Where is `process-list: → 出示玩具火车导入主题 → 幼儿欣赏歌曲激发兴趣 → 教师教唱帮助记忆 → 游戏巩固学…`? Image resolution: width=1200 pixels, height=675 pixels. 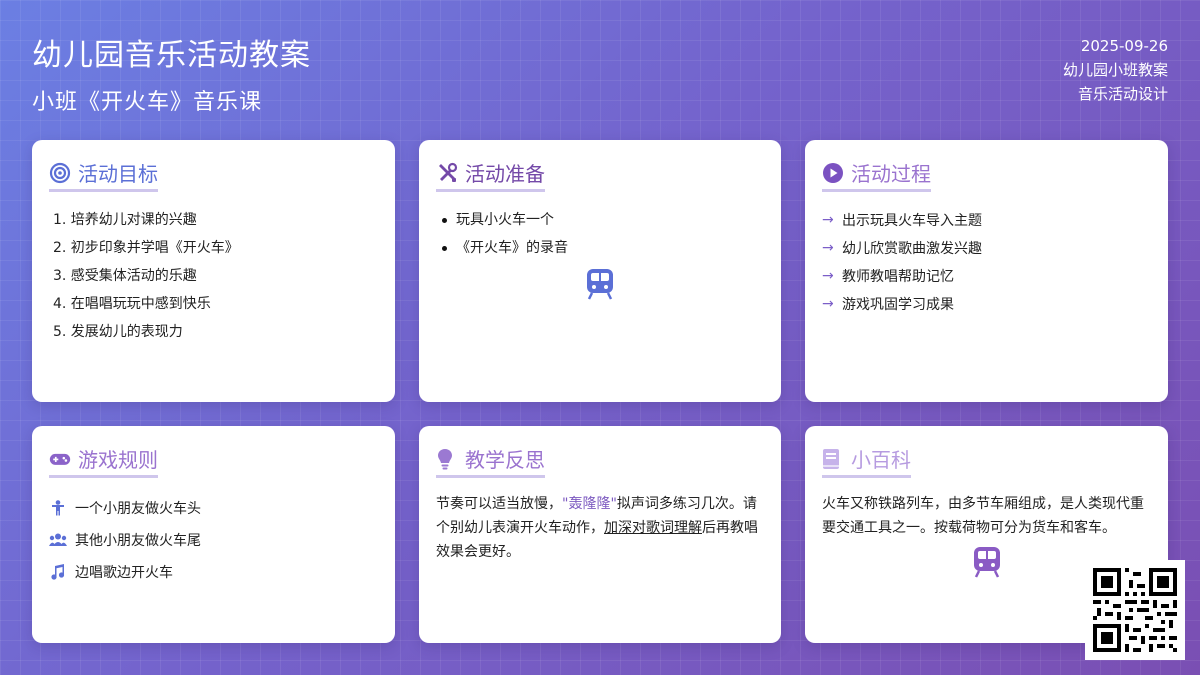
process-list: → 出示玩具火车导入主题 → 幼儿欣赏歌曲激发兴趣 → 教师教唱帮助记忆 → 游戏巩固学… is located at coordinates (986, 262).